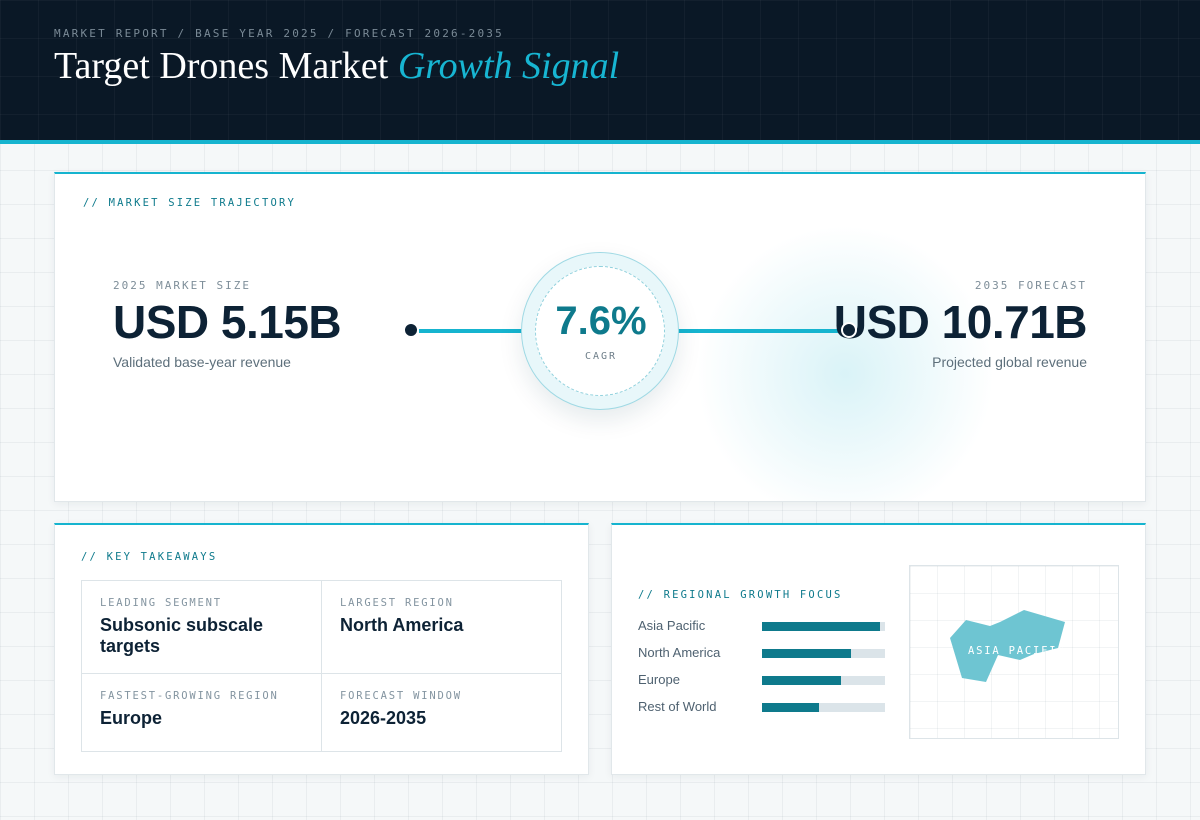 The image size is (1200, 820). What do you see at coordinates (1009, 362) in the screenshot?
I see `forecast-caption: Projected global revenue` at bounding box center [1009, 362].